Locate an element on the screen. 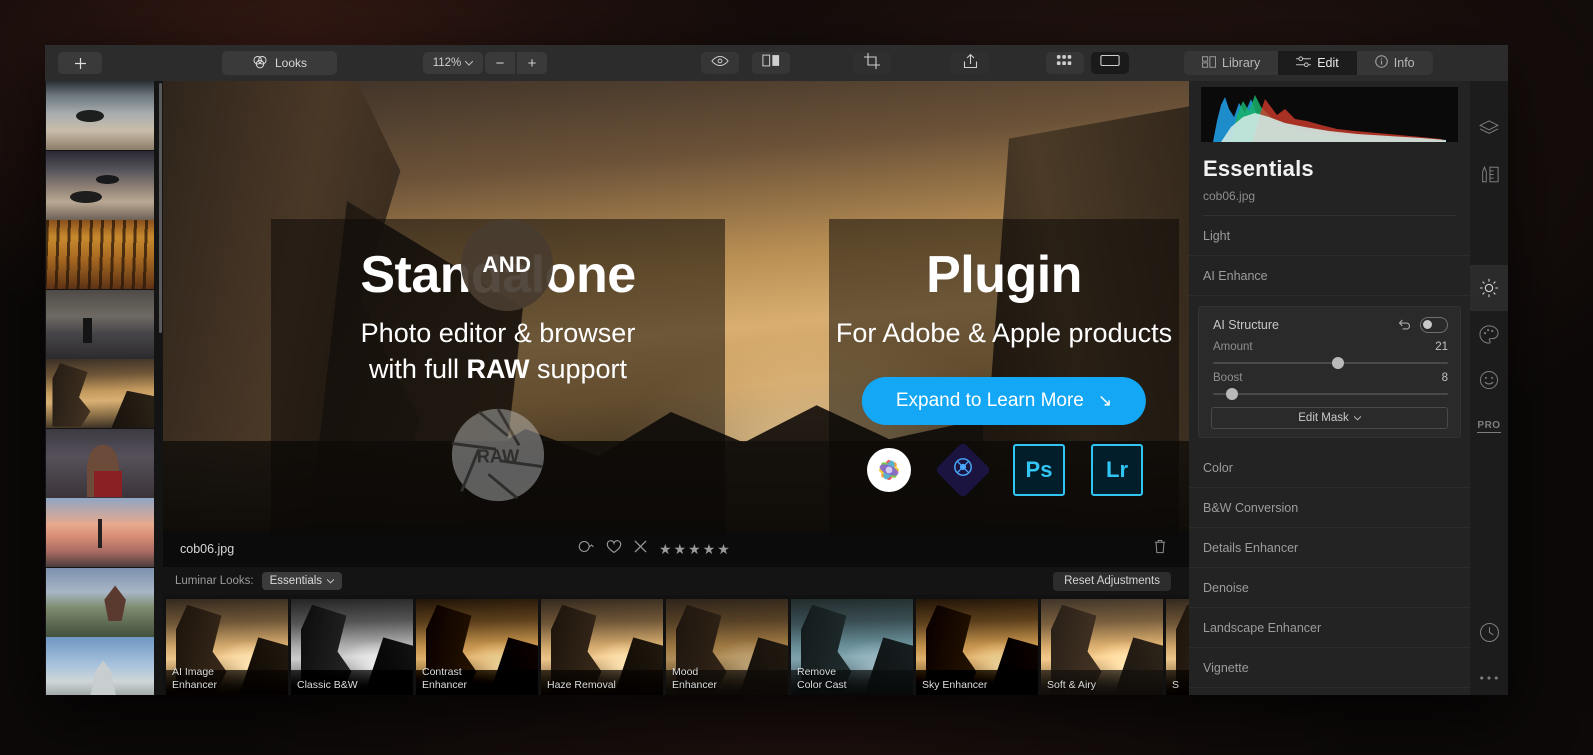 Image resolution: width=1593 pixels, height=755 pixels. preset-item: Classic B&W is located at coordinates (352, 647).